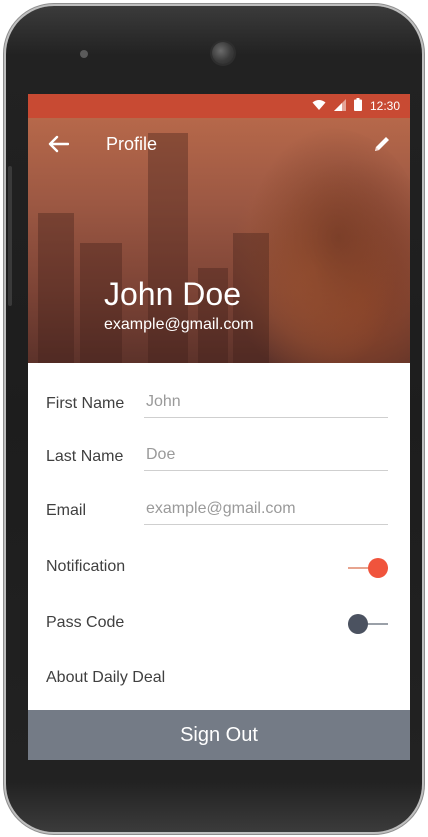 Image resolution: width=428 pixels, height=837 pixels. What do you see at coordinates (179, 324) in the screenshot?
I see `profile-email: example@gmail.com` at bounding box center [179, 324].